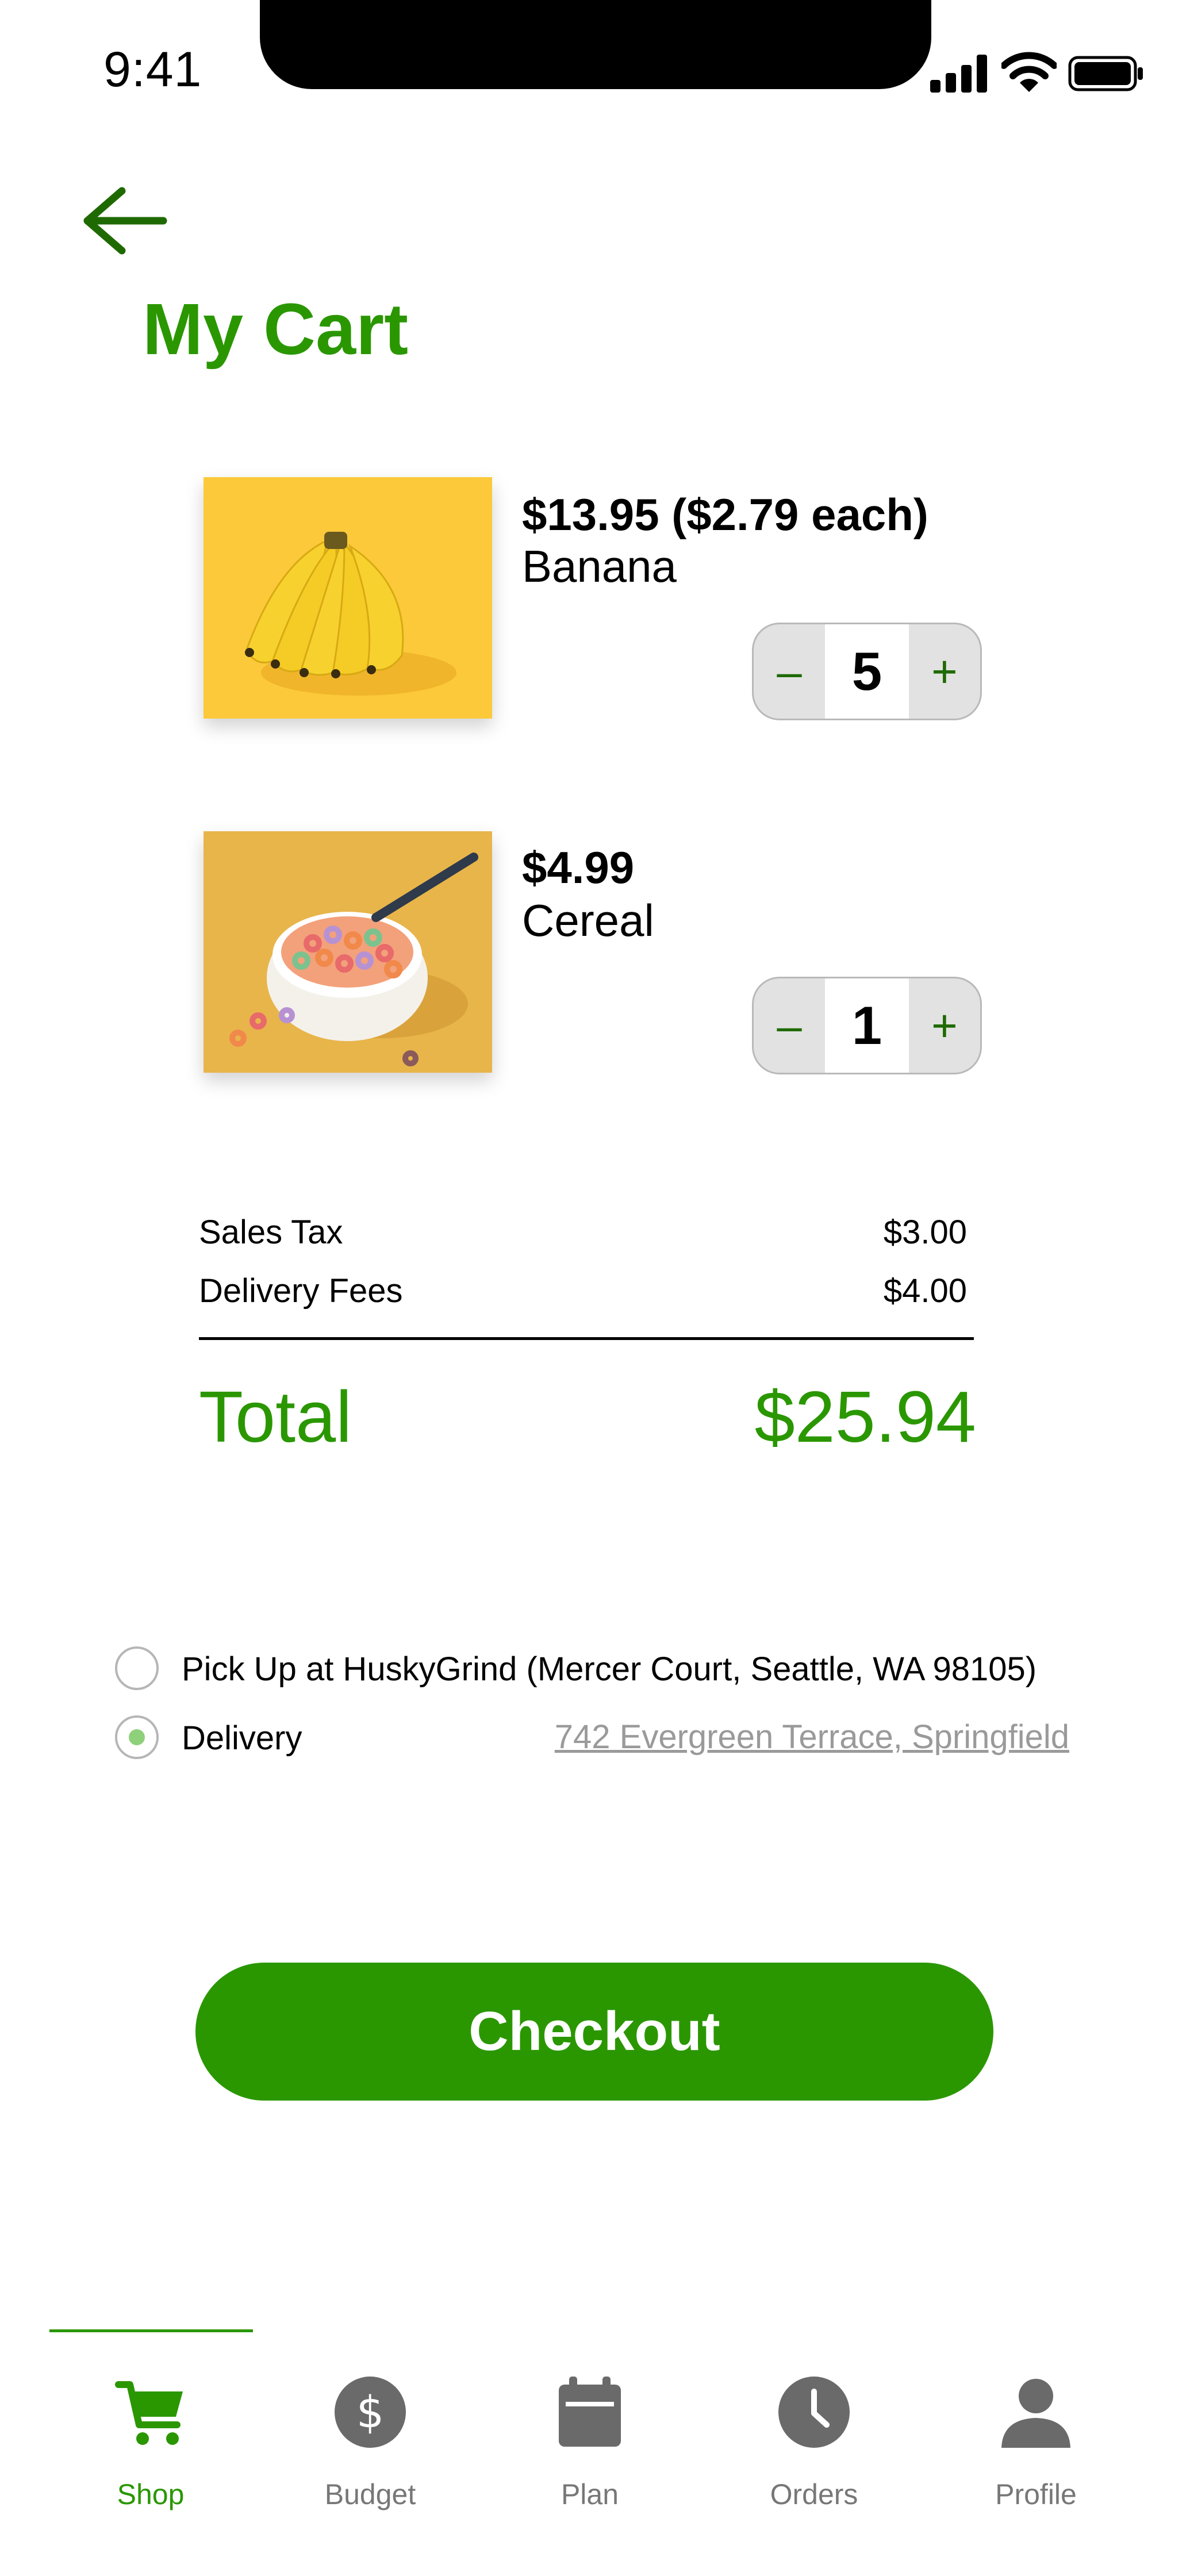  What do you see at coordinates (595, 44) in the screenshot?
I see `device-notch` at bounding box center [595, 44].